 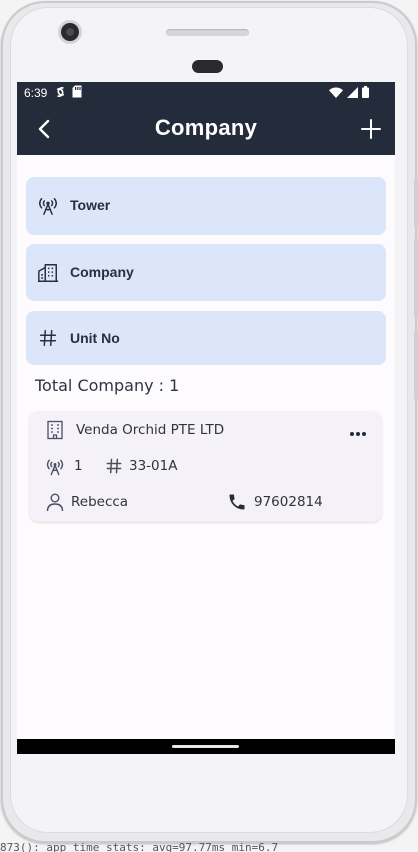 What do you see at coordinates (206, 338) in the screenshot?
I see `filter-unit-no: Unit No` at bounding box center [206, 338].